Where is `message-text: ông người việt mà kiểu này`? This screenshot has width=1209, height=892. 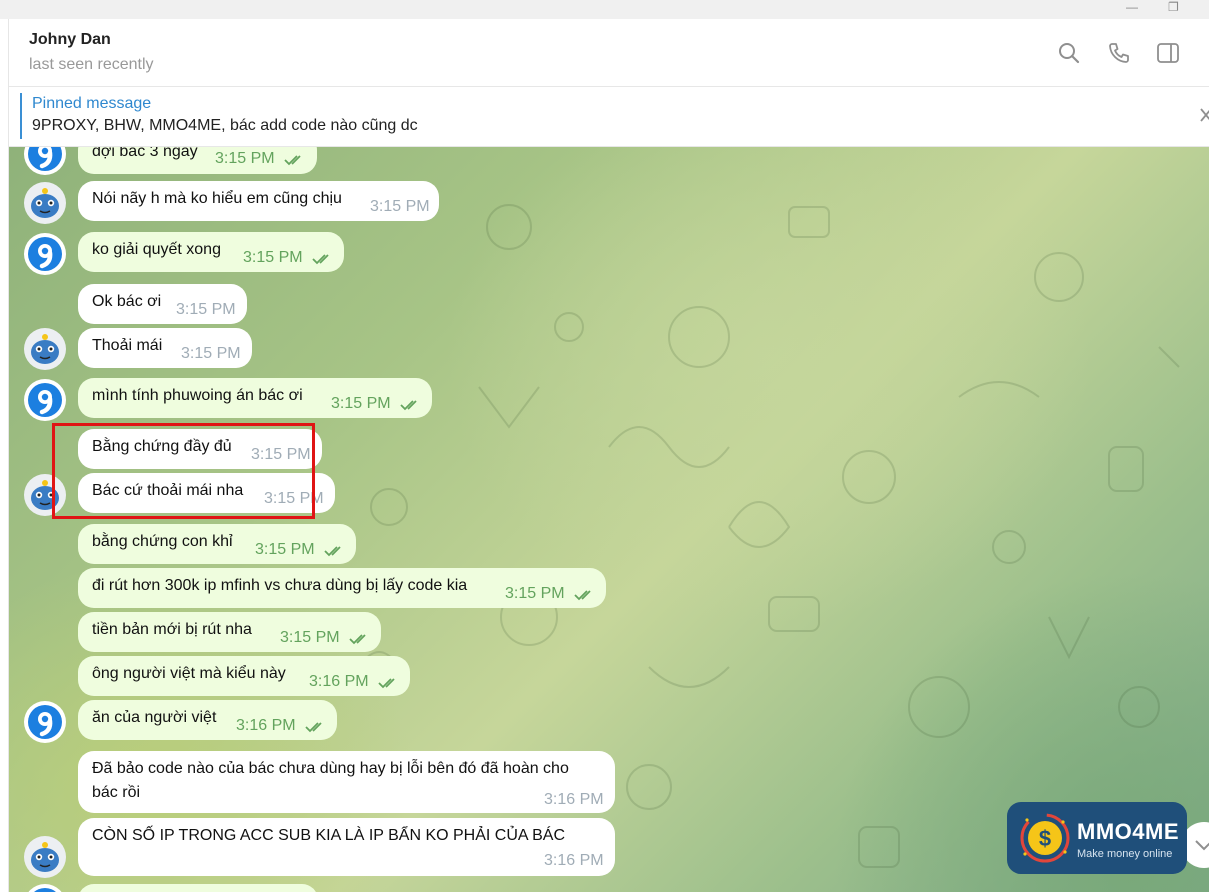
message-text: ông người việt mà kiểu này is located at coordinates (189, 673).